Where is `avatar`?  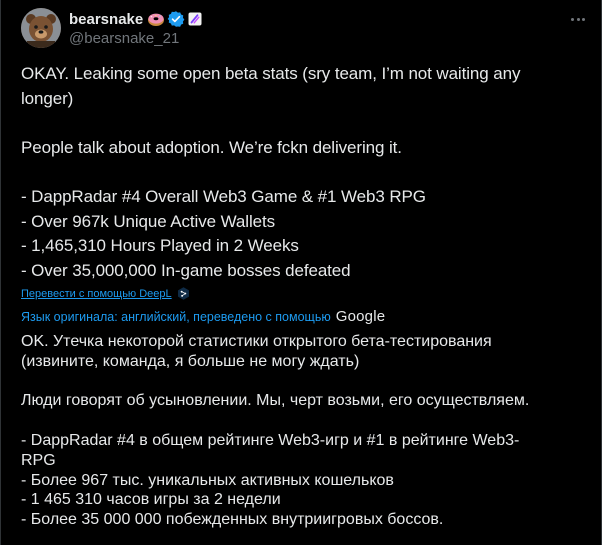 avatar is located at coordinates (41, 28).